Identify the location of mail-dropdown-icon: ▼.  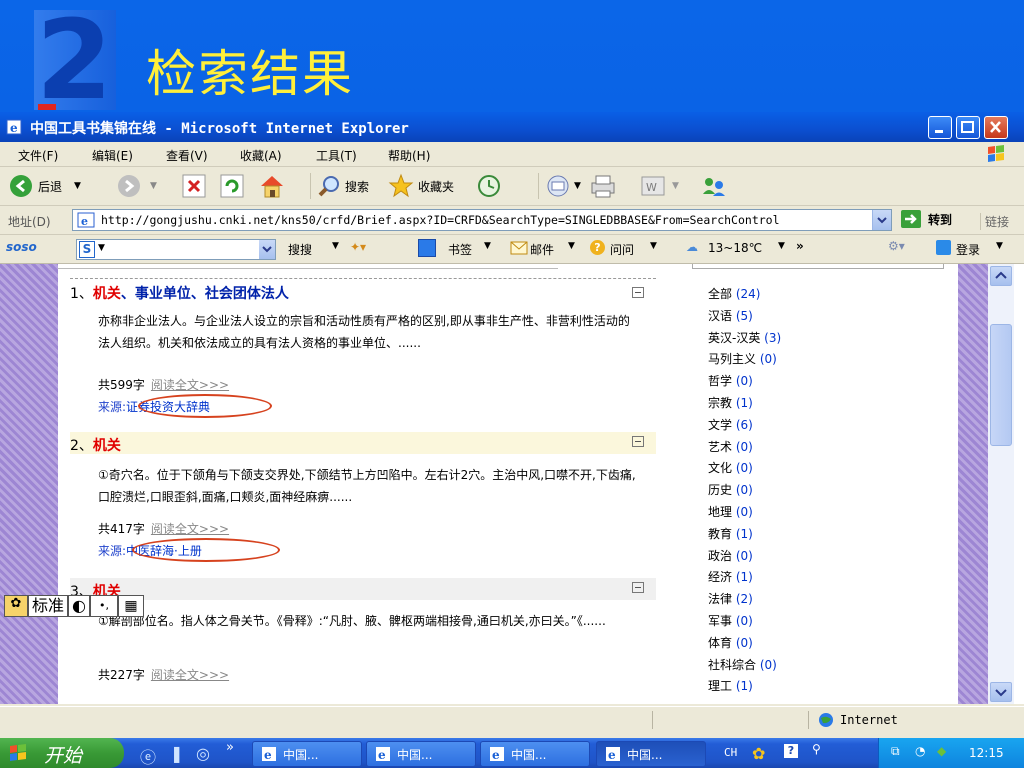
(577, 186).